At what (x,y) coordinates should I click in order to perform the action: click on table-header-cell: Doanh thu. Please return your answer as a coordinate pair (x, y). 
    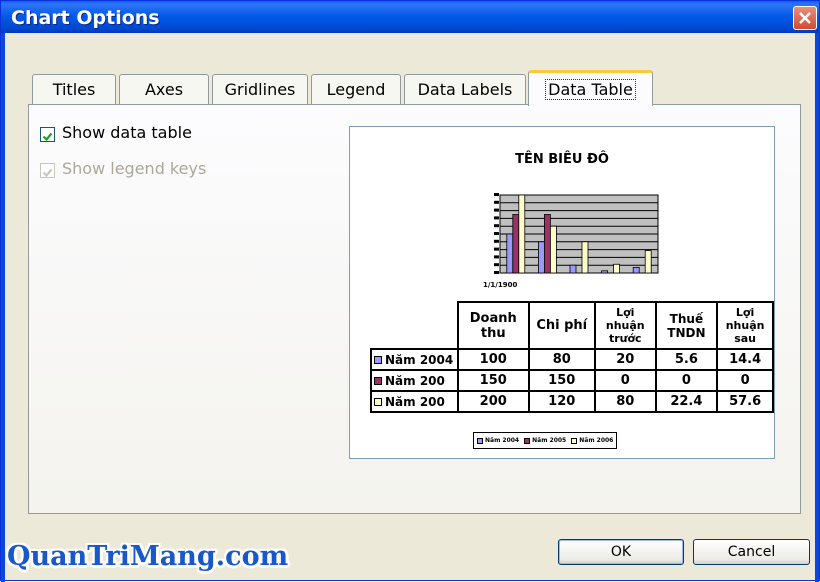
    Looking at the image, I should click on (493, 325).